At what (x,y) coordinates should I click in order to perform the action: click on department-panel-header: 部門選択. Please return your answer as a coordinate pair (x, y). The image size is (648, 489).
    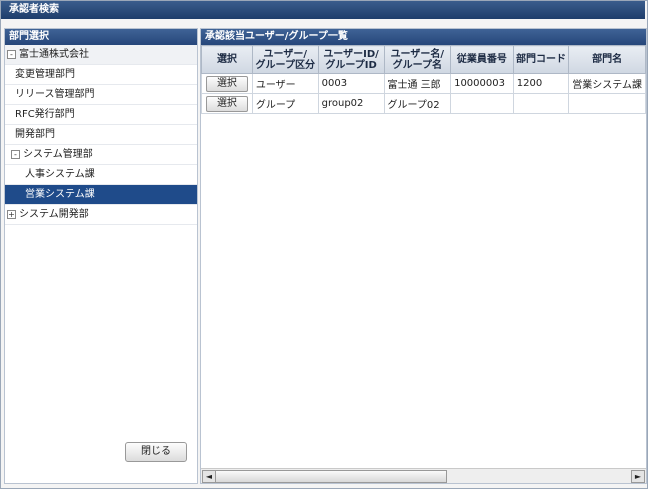
    Looking at the image, I should click on (101, 37).